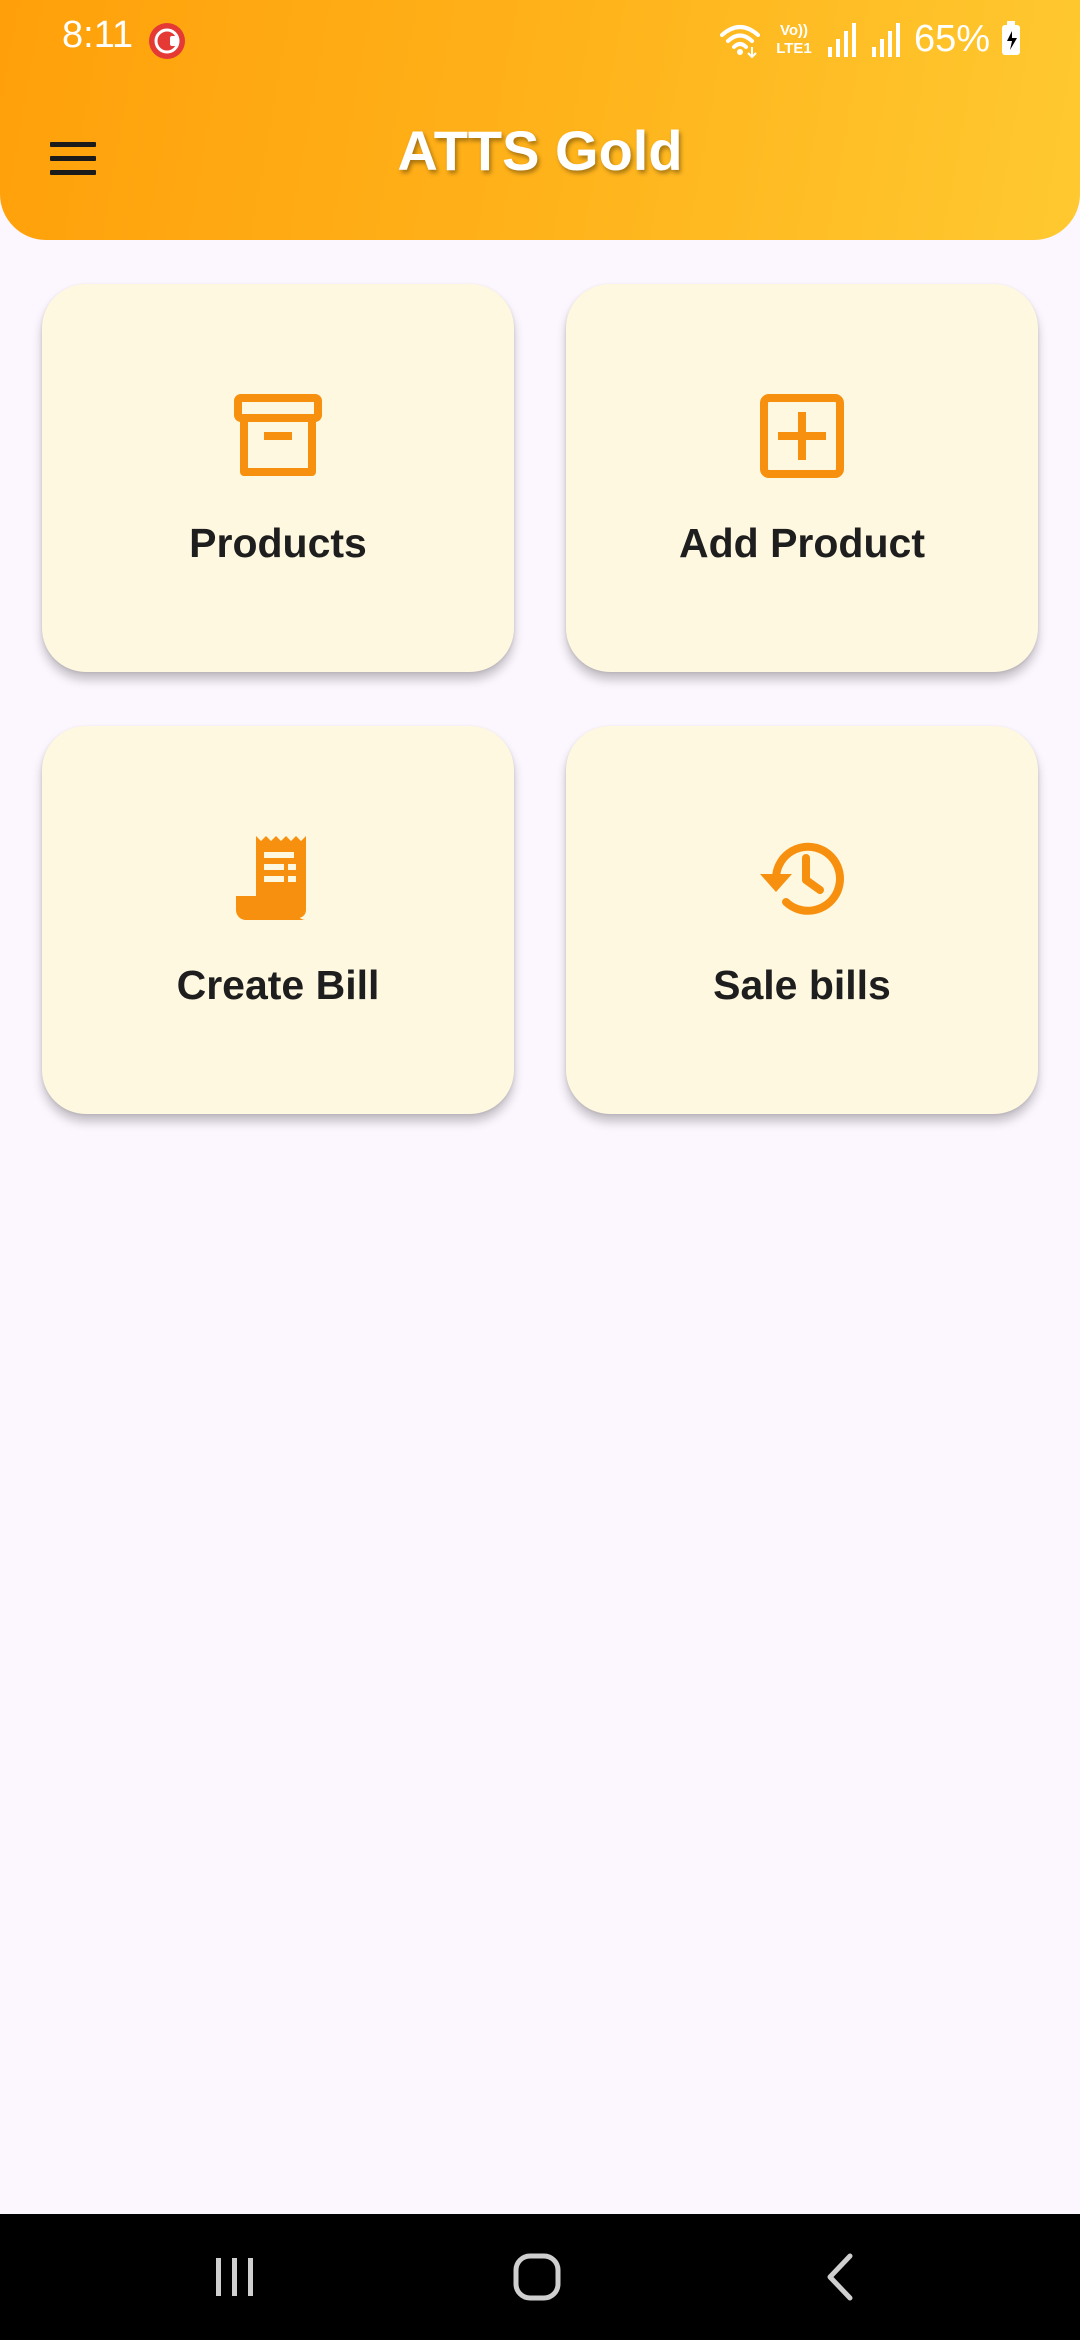 The height and width of the screenshot is (2340, 1080). What do you see at coordinates (794, 48) in the screenshot?
I see `svg-text: LTE1` at bounding box center [794, 48].